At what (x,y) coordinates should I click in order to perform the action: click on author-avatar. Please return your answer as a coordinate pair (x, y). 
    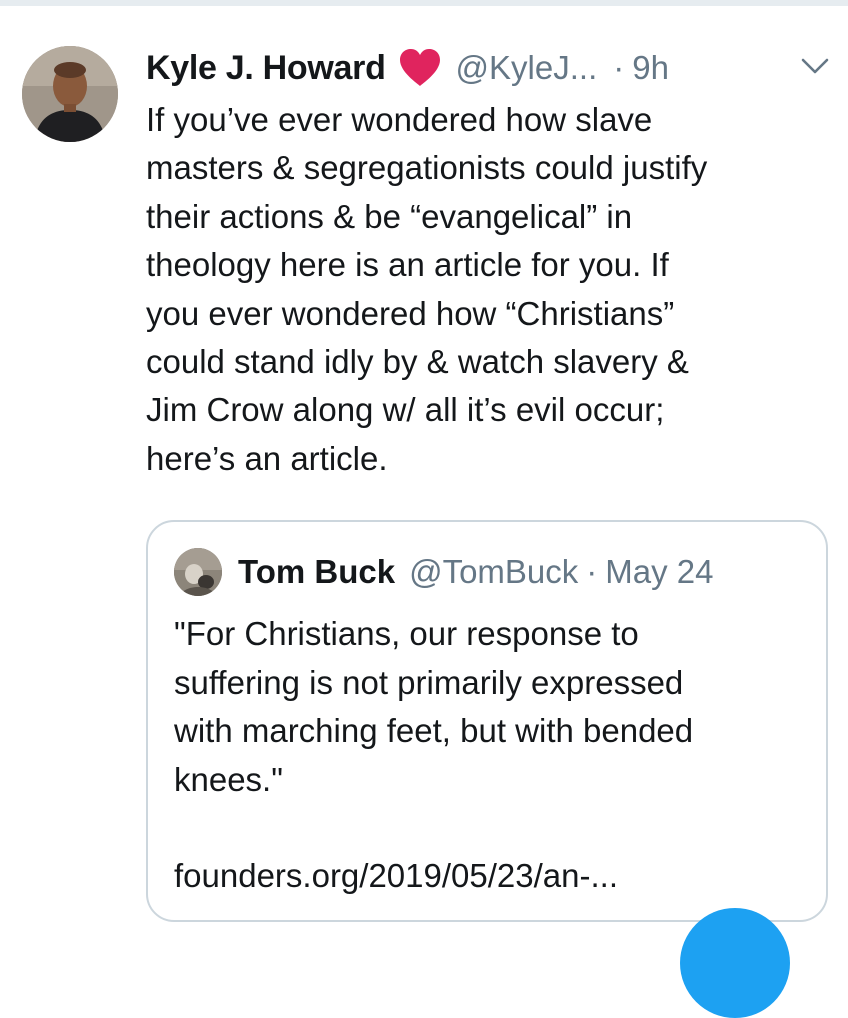
    Looking at the image, I should click on (70, 94).